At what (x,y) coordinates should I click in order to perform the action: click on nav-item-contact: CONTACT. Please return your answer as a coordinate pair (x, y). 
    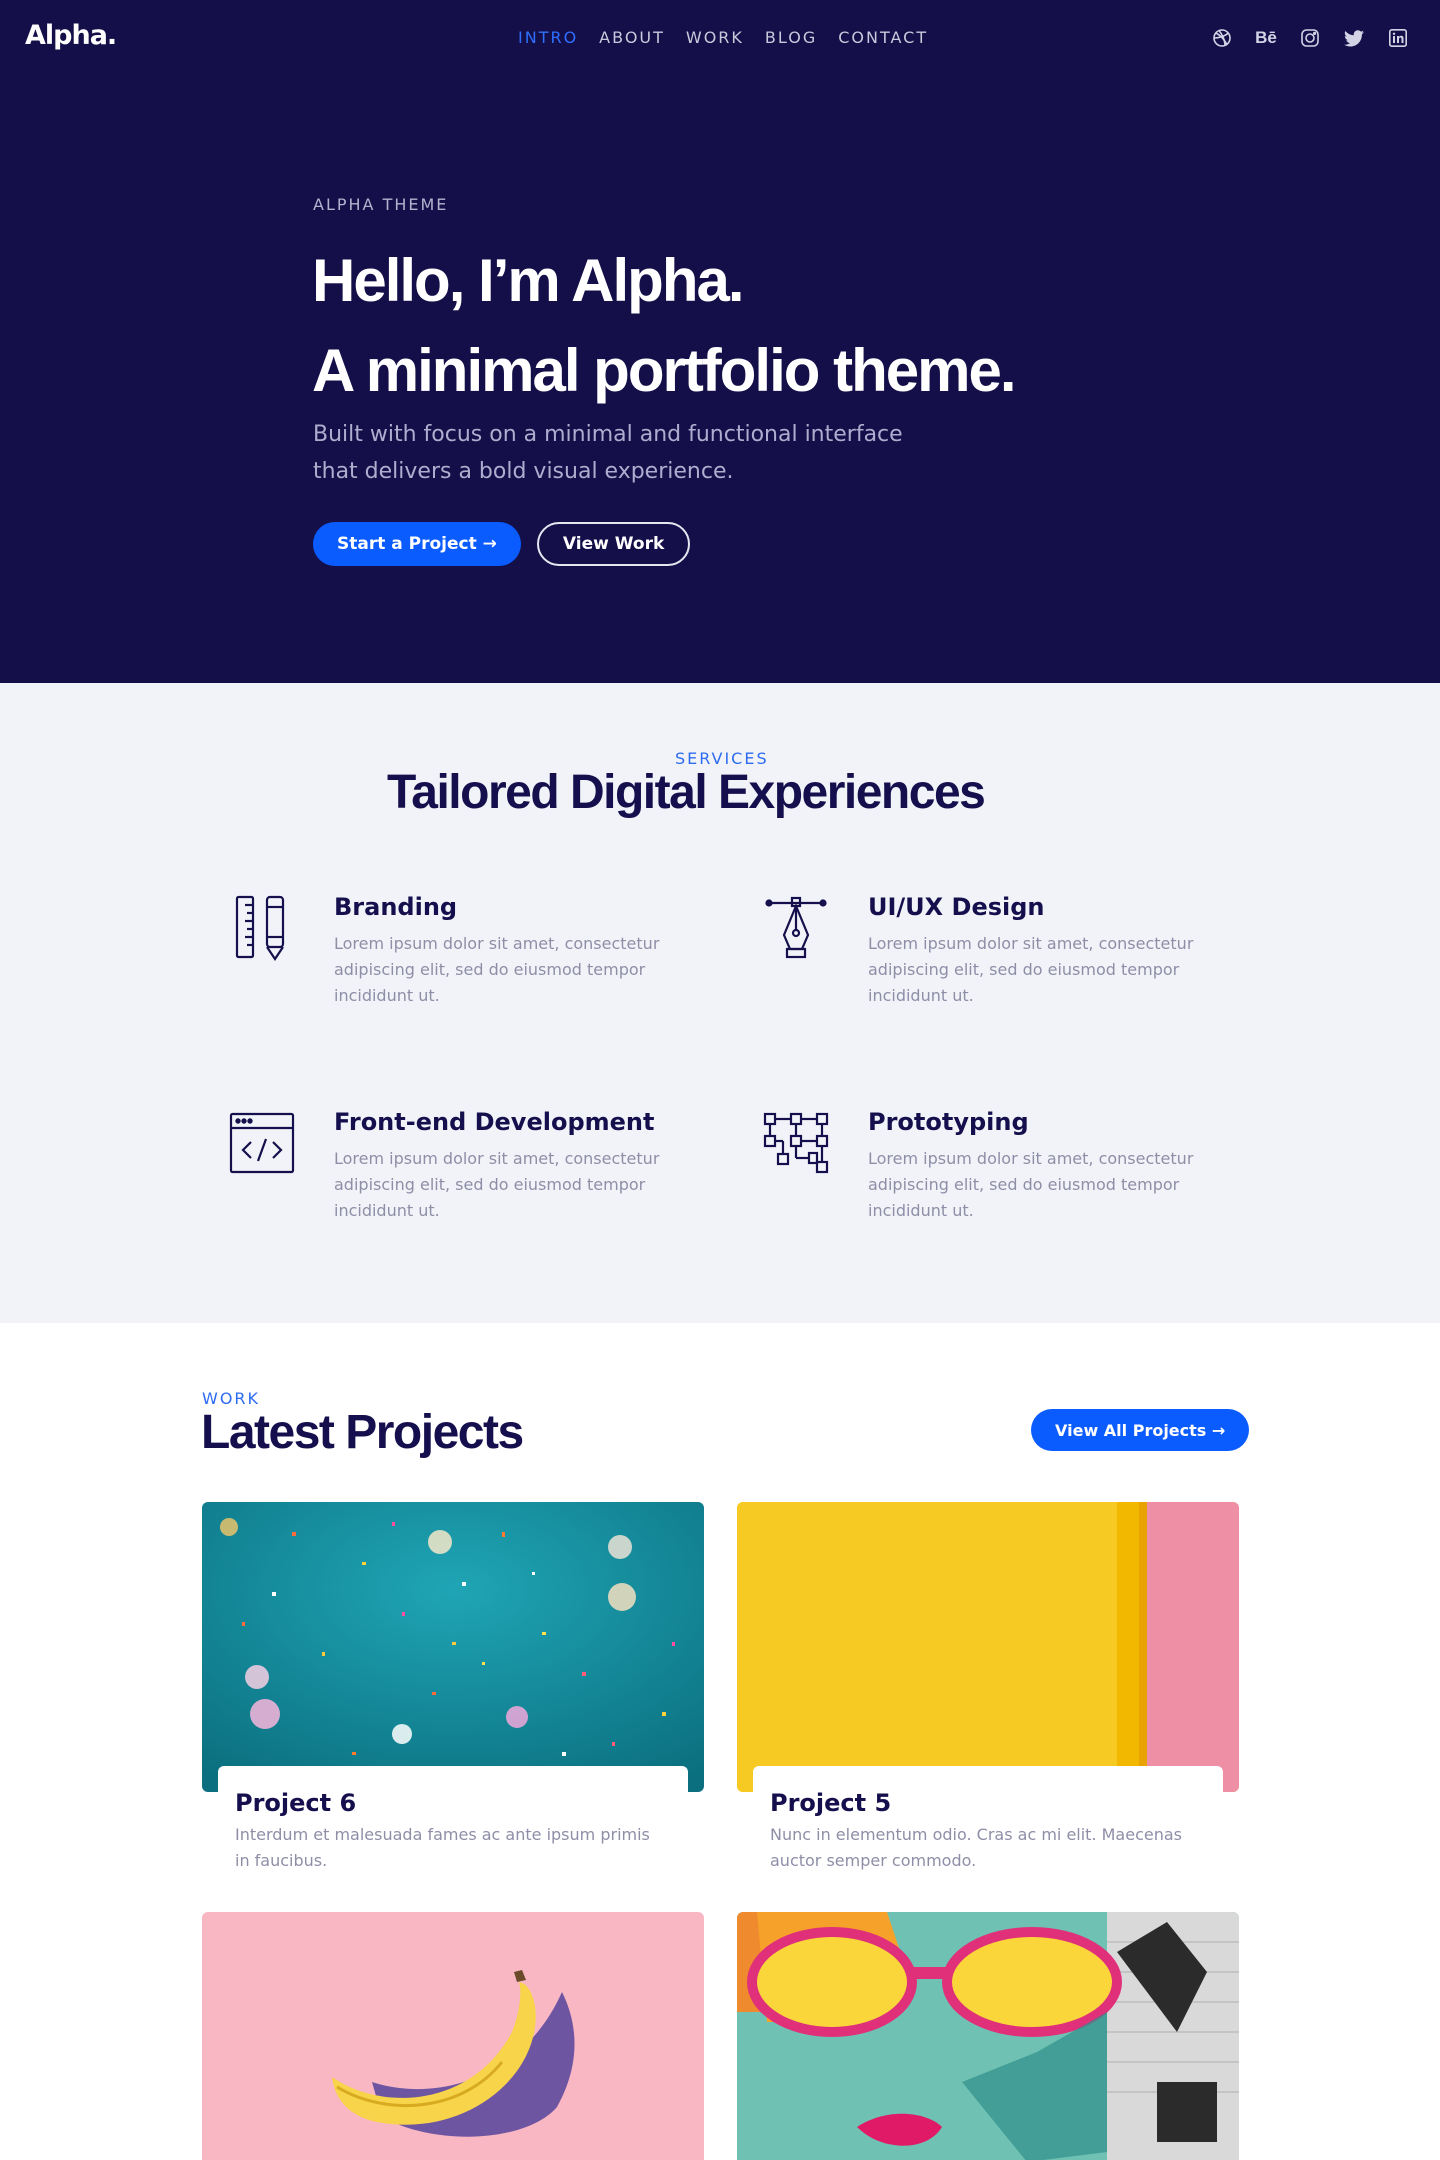
    Looking at the image, I should click on (883, 37).